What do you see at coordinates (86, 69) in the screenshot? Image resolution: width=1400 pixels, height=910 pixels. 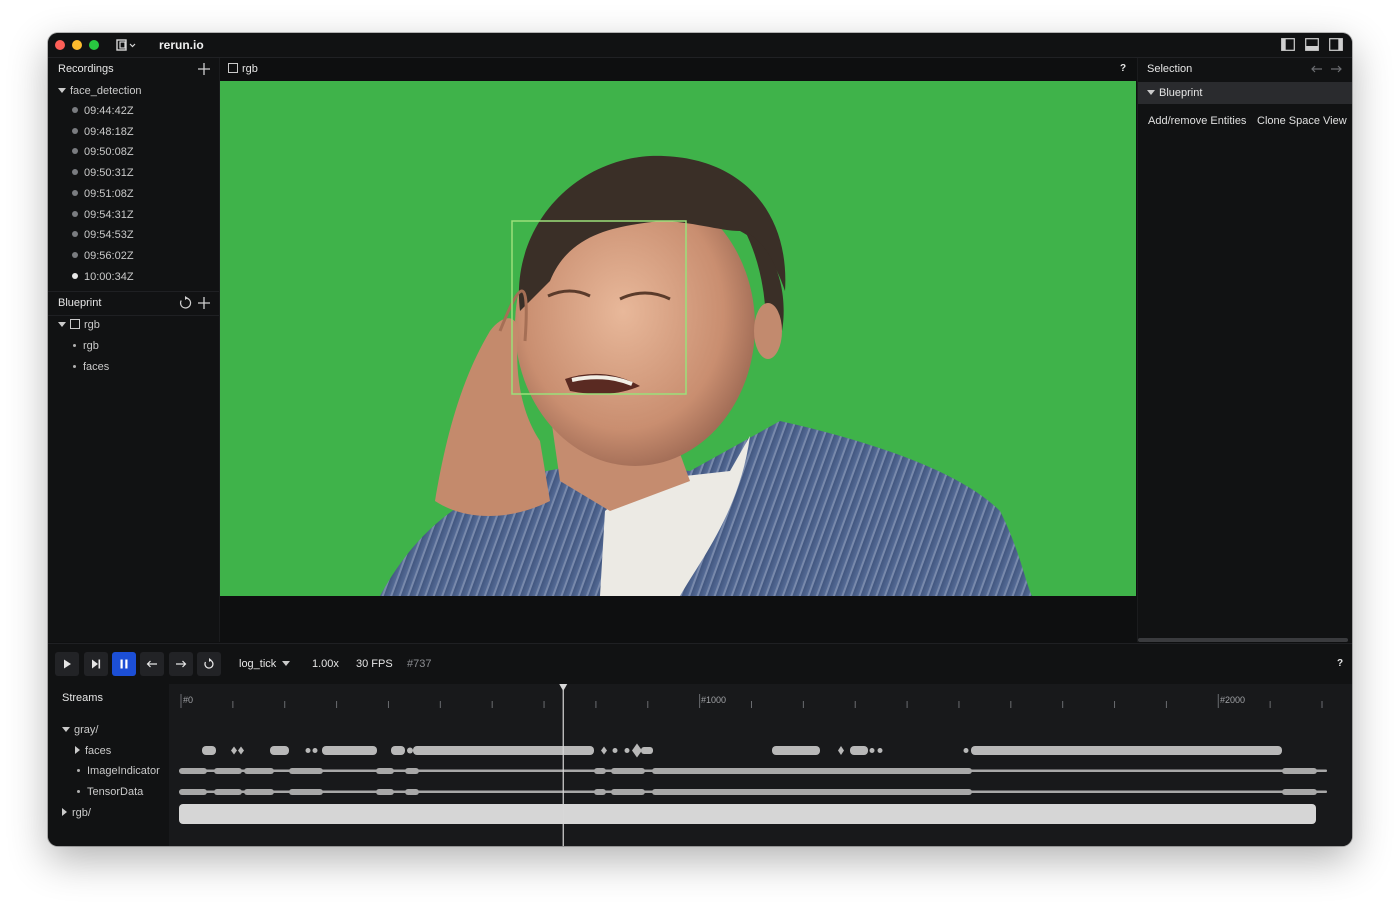 I see `recordings-header: Recordings` at bounding box center [86, 69].